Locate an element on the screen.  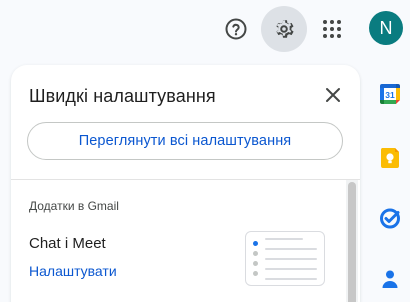
scrollbar is located at coordinates (352, 241).